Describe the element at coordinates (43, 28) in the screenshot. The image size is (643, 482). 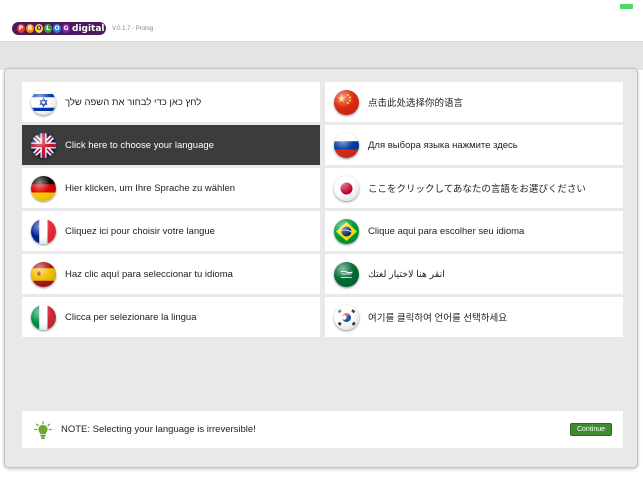
I see `logo-letters: P R O L O G` at that location.